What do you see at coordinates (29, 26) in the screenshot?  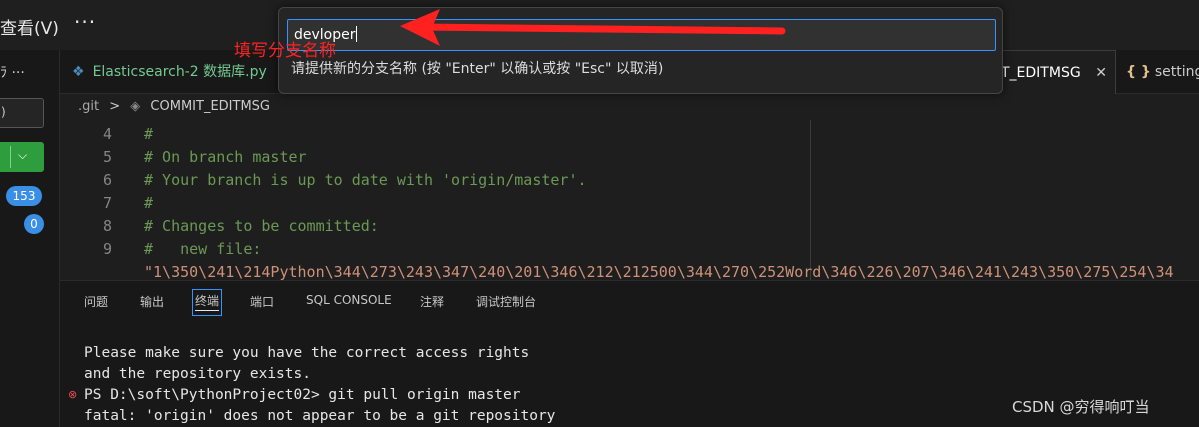 I see `menu-view: 查看(V)` at bounding box center [29, 26].